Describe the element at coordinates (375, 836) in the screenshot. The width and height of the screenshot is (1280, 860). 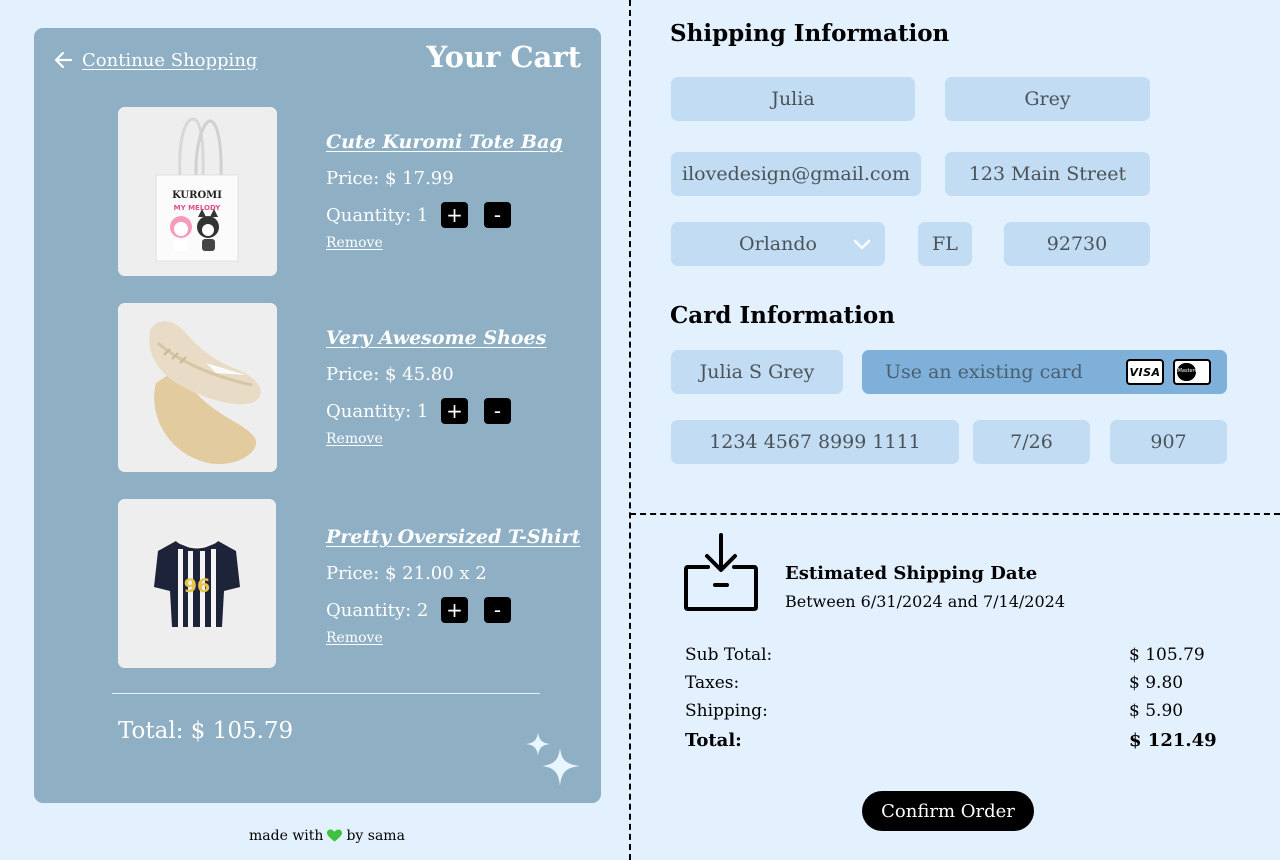
I see `footer-author: by sama` at that location.